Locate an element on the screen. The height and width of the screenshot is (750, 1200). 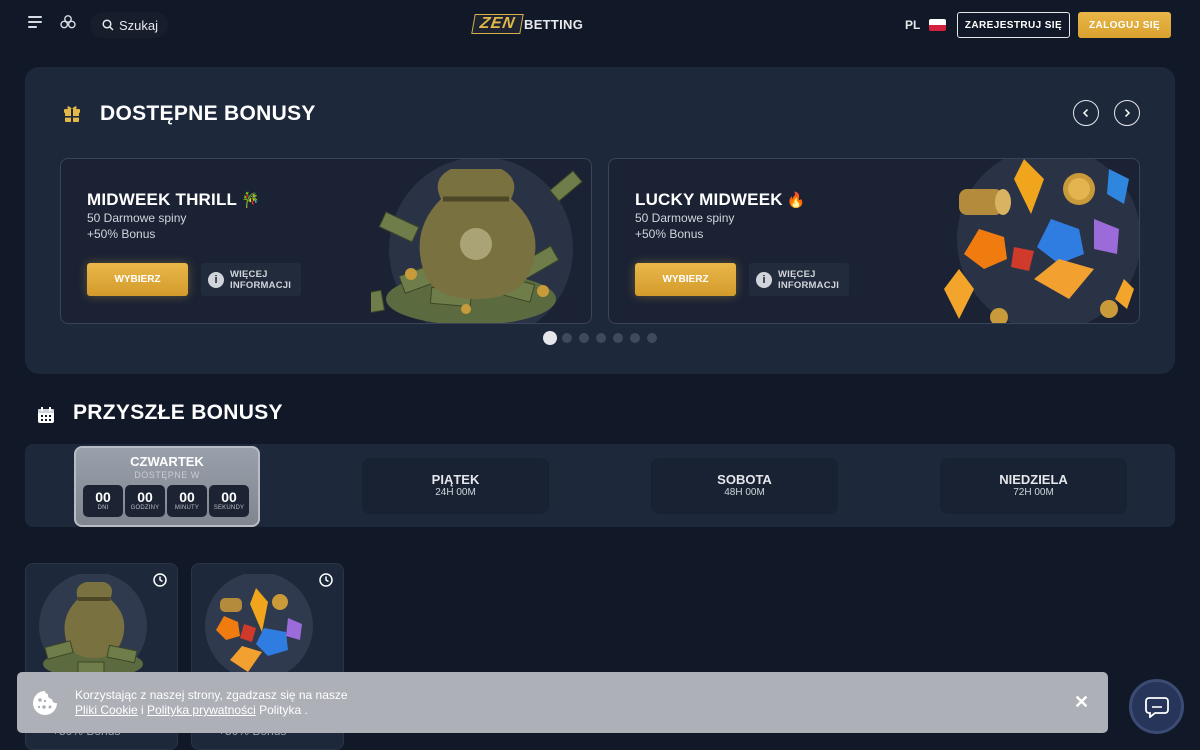
day-tab-sunday: NIEDZIELA 72H 00M is located at coordinates (1033, 486).